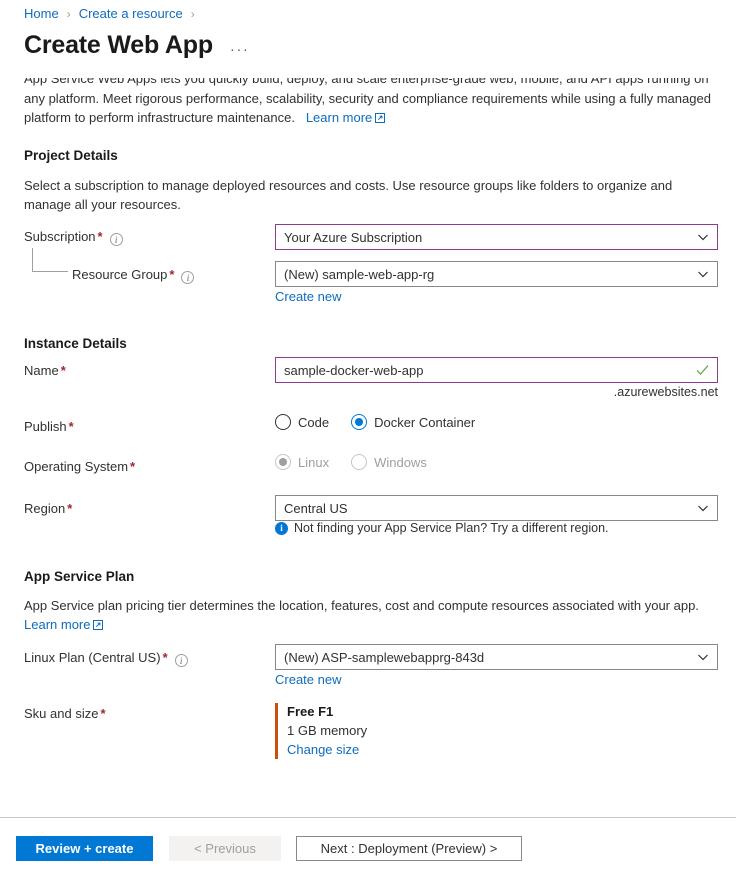  What do you see at coordinates (425, 422) in the screenshot?
I see `publish-radio-docker-container-label: Docker Container` at bounding box center [425, 422].